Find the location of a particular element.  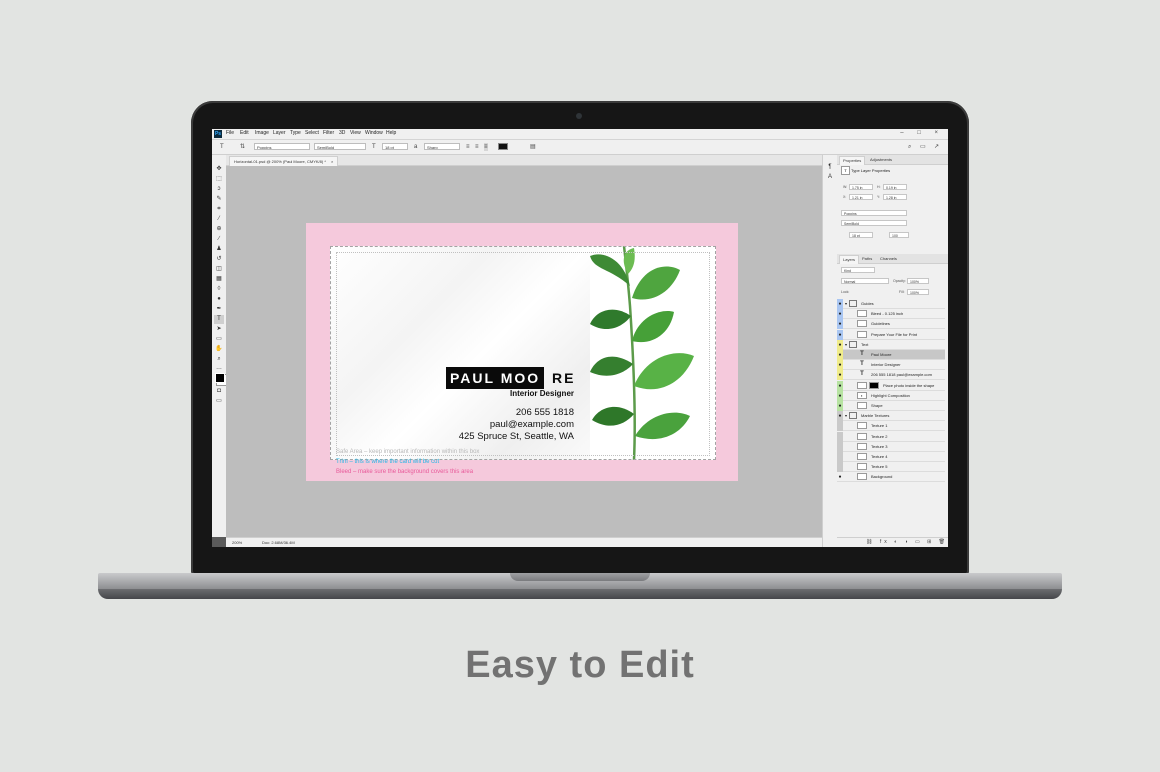

anti-alias-select: Sharp is located at coordinates (442, 146).